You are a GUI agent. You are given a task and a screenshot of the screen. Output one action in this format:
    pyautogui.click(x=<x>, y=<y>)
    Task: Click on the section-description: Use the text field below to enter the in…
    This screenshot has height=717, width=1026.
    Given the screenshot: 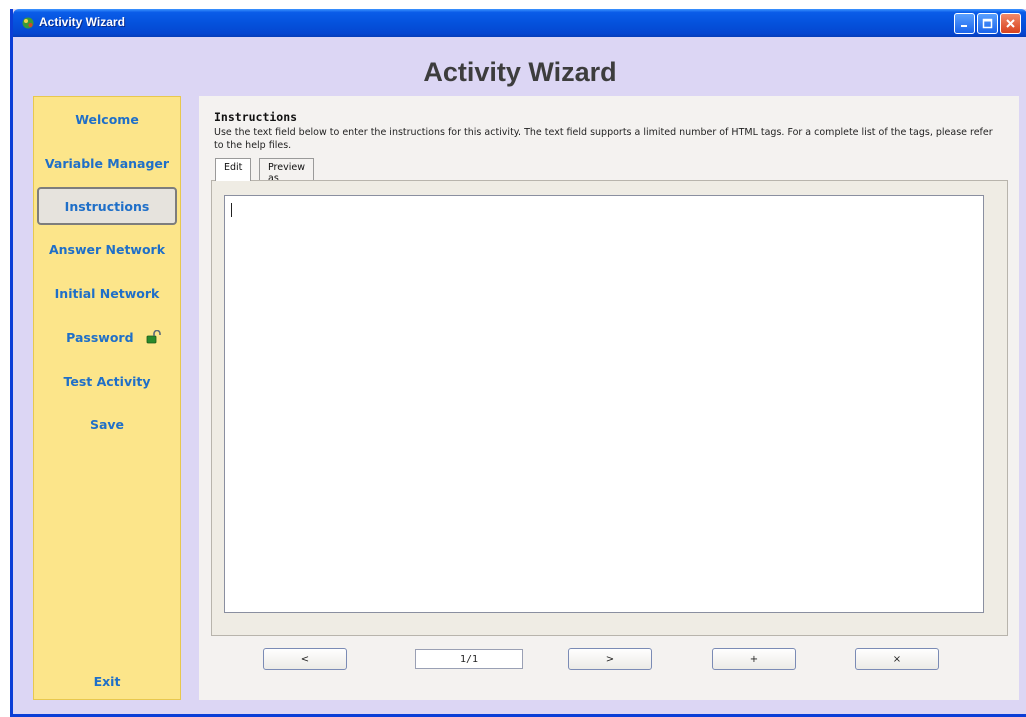 What is the action you would take?
    pyautogui.click(x=603, y=139)
    